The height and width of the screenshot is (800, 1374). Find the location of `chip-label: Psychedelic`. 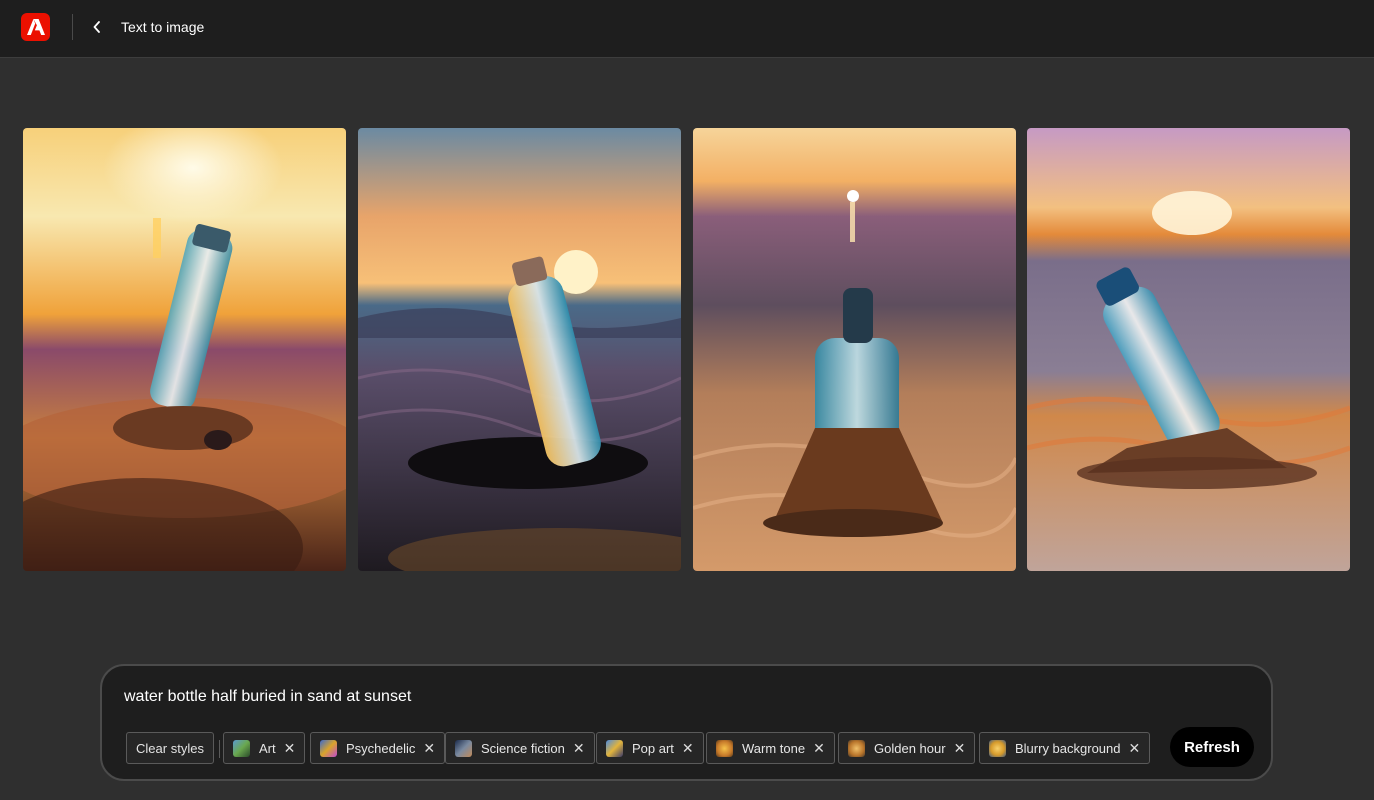

chip-label: Psychedelic is located at coordinates (381, 748).